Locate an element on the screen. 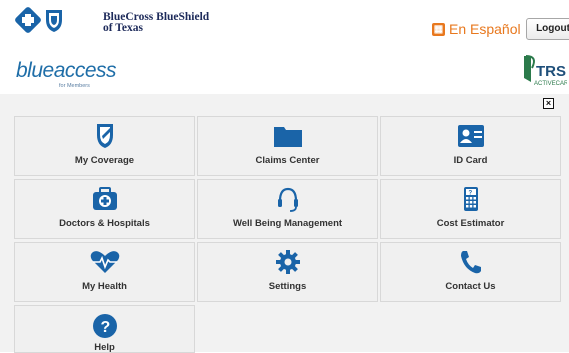 This screenshot has height=353, width=569. trs-activecare-logo: TRS ACTIVECARE is located at coordinates (545, 71).